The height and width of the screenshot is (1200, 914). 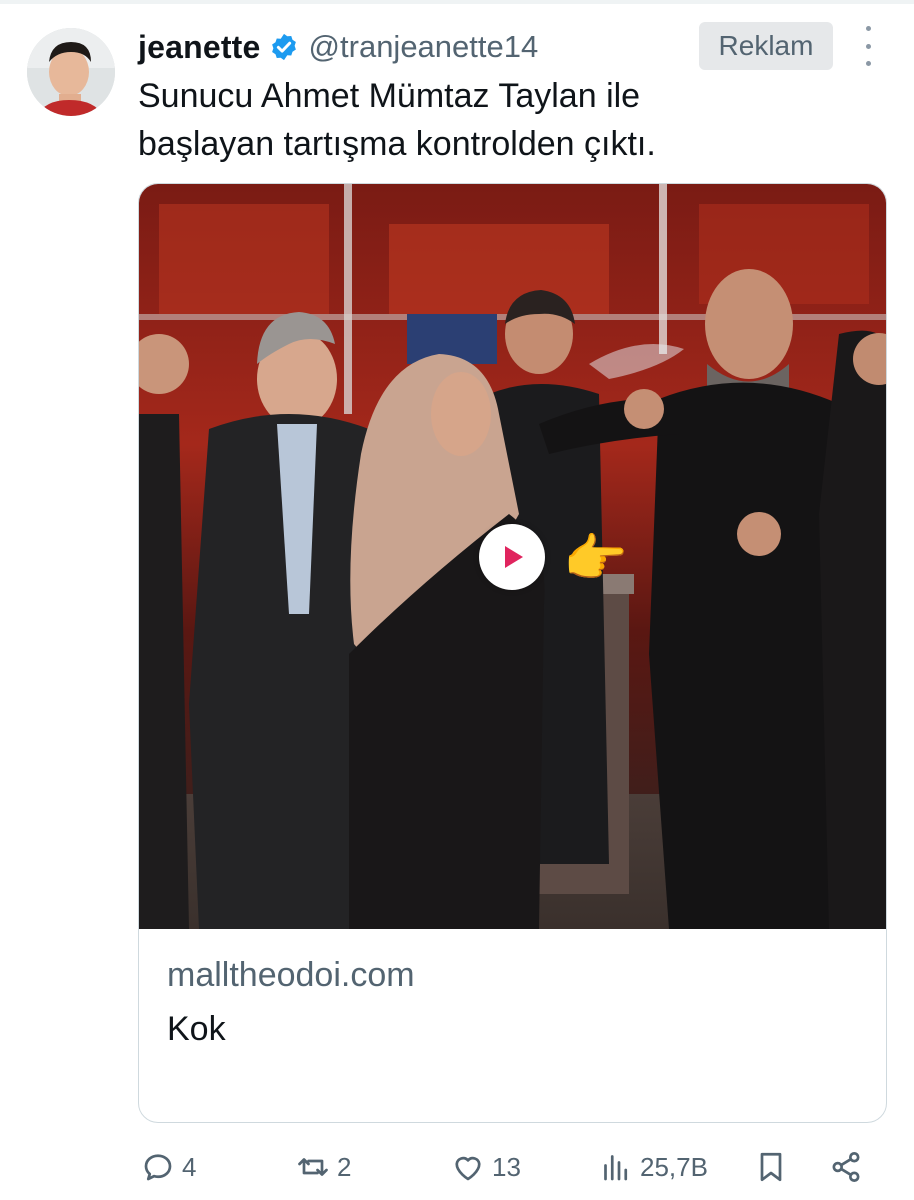 What do you see at coordinates (158, 1167) in the screenshot?
I see `reply-icon` at bounding box center [158, 1167].